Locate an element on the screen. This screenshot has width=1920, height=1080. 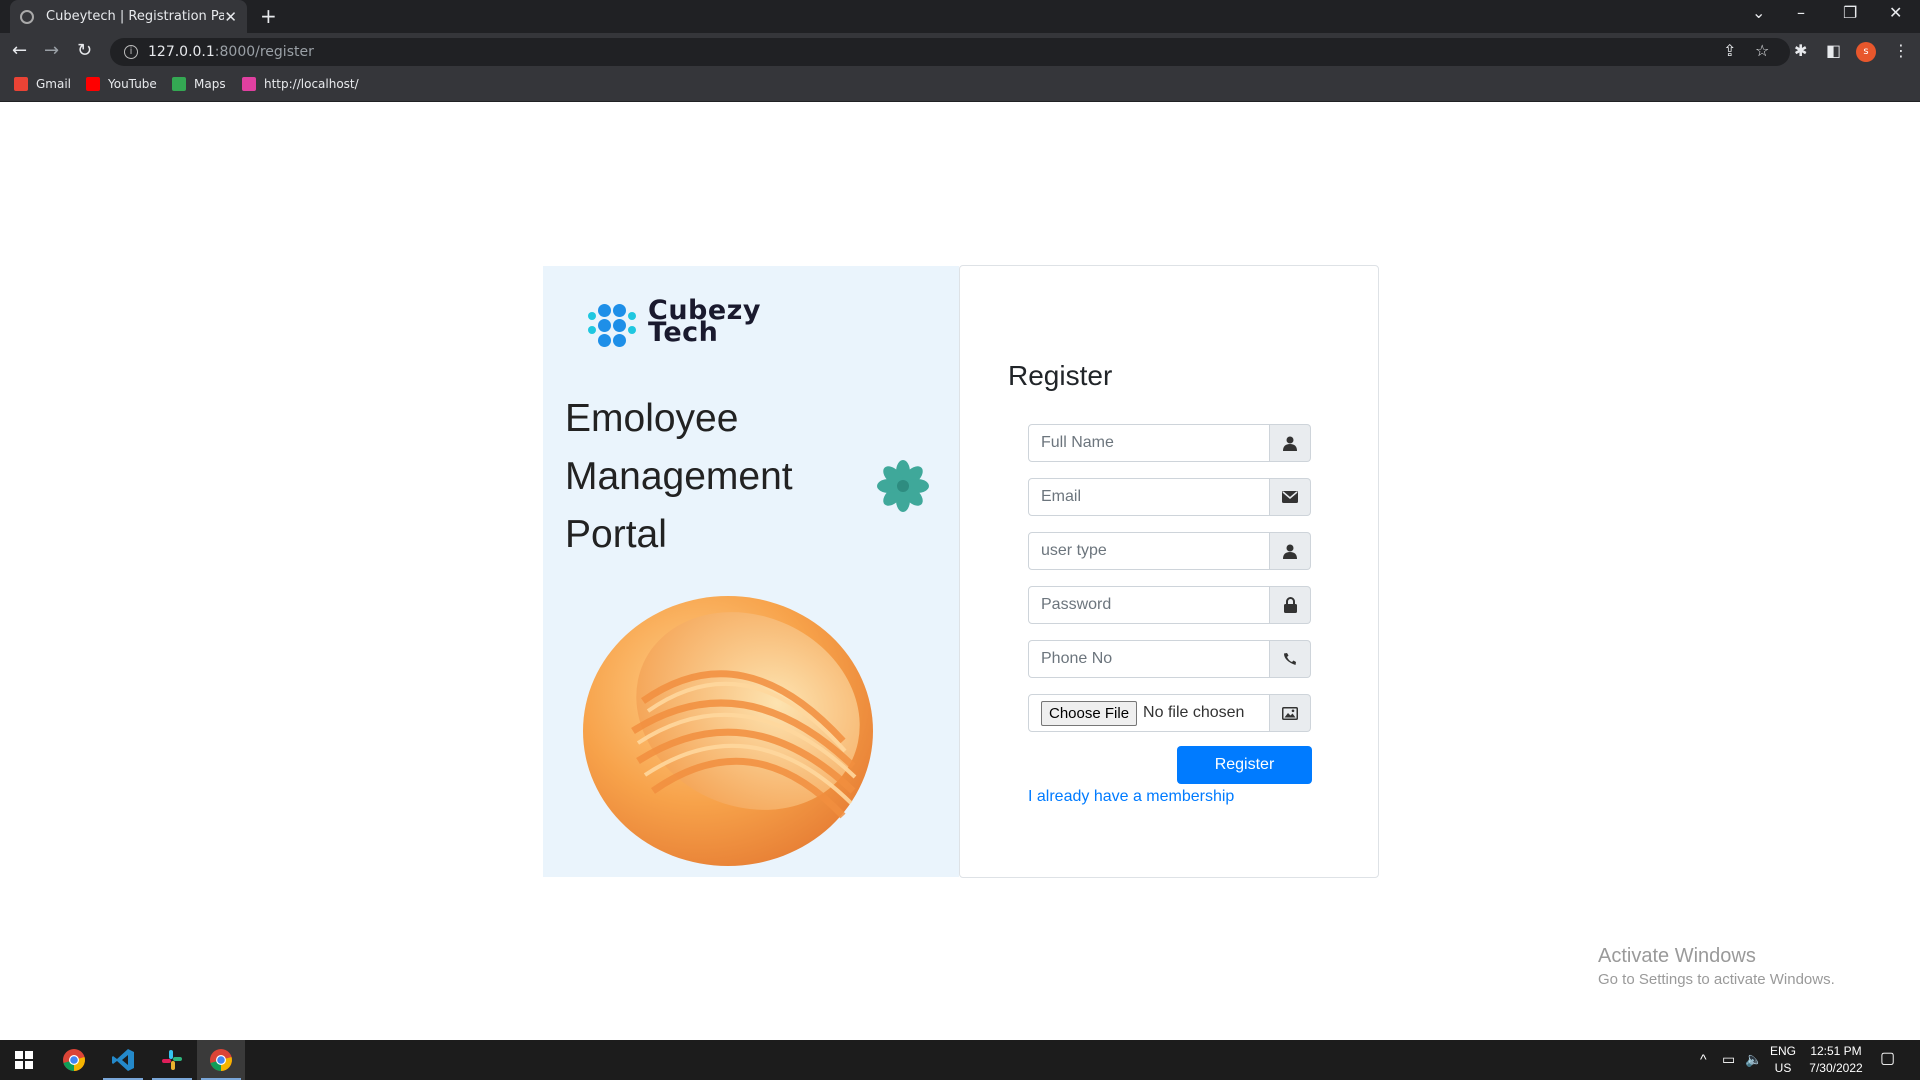
youtube-icon is located at coordinates (93, 84).